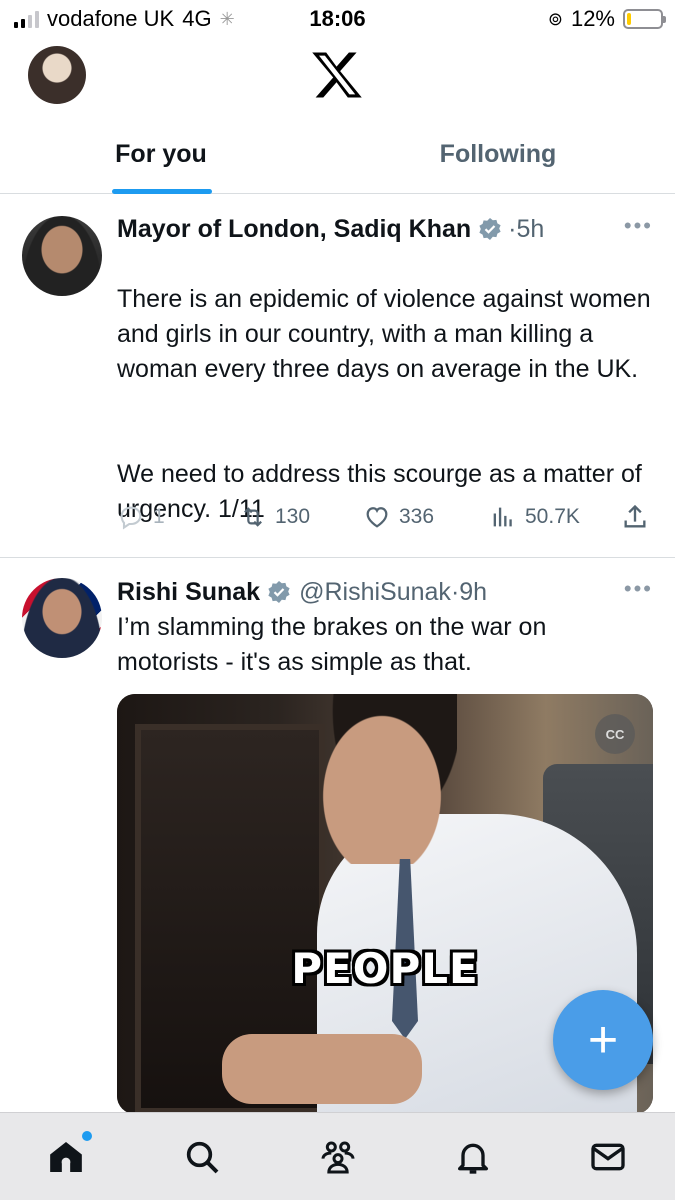 The width and height of the screenshot is (675, 1200). I want to click on reply-count: 1, so click(159, 516).